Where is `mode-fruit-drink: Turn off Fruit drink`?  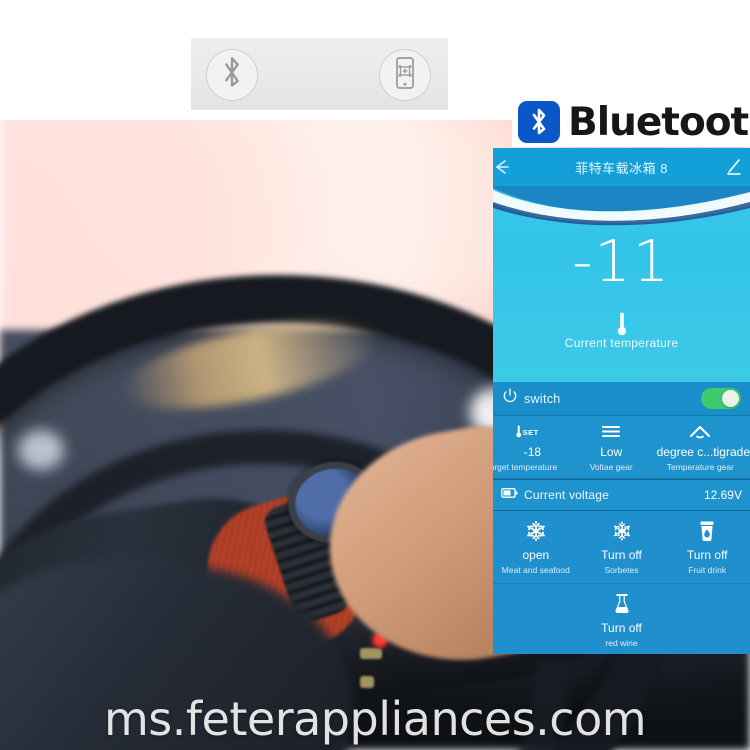
mode-fruit-drink: Turn off Fruit drink is located at coordinates (707, 543).